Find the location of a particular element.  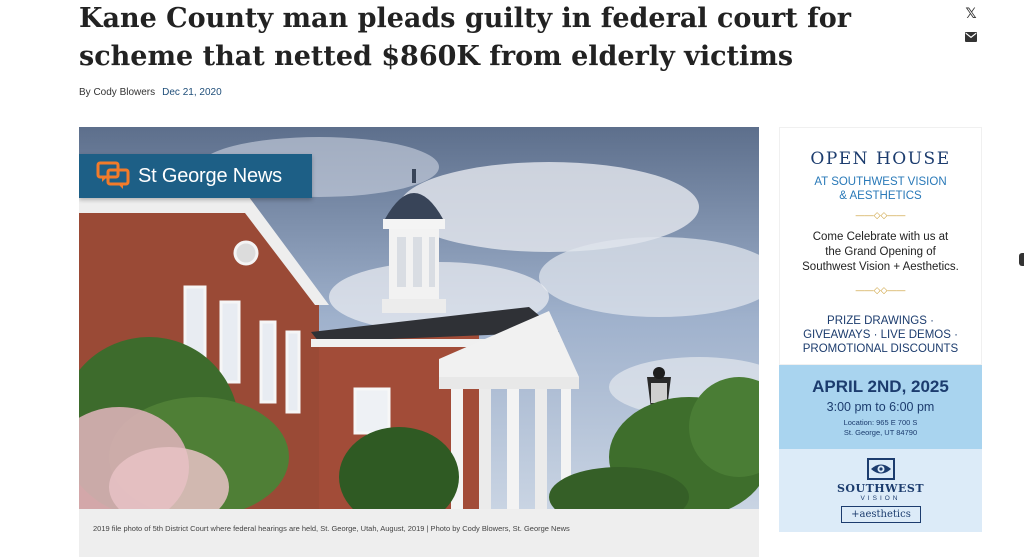

ad-event-time: 3:00 pm to 6:00 pm is located at coordinates (880, 407).